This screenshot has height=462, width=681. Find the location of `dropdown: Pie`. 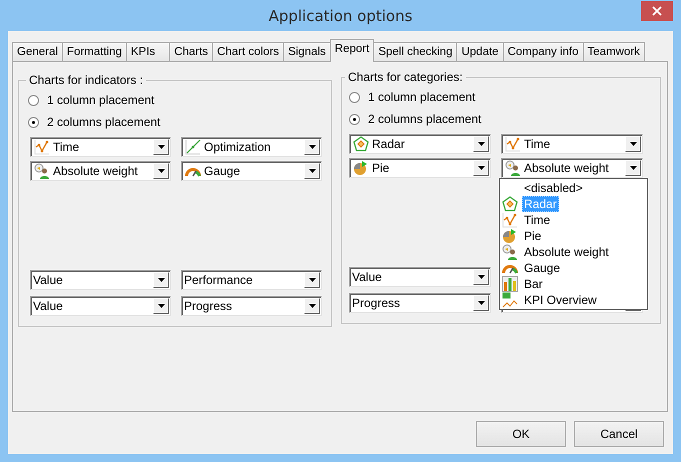

dropdown: Pie is located at coordinates (420, 168).